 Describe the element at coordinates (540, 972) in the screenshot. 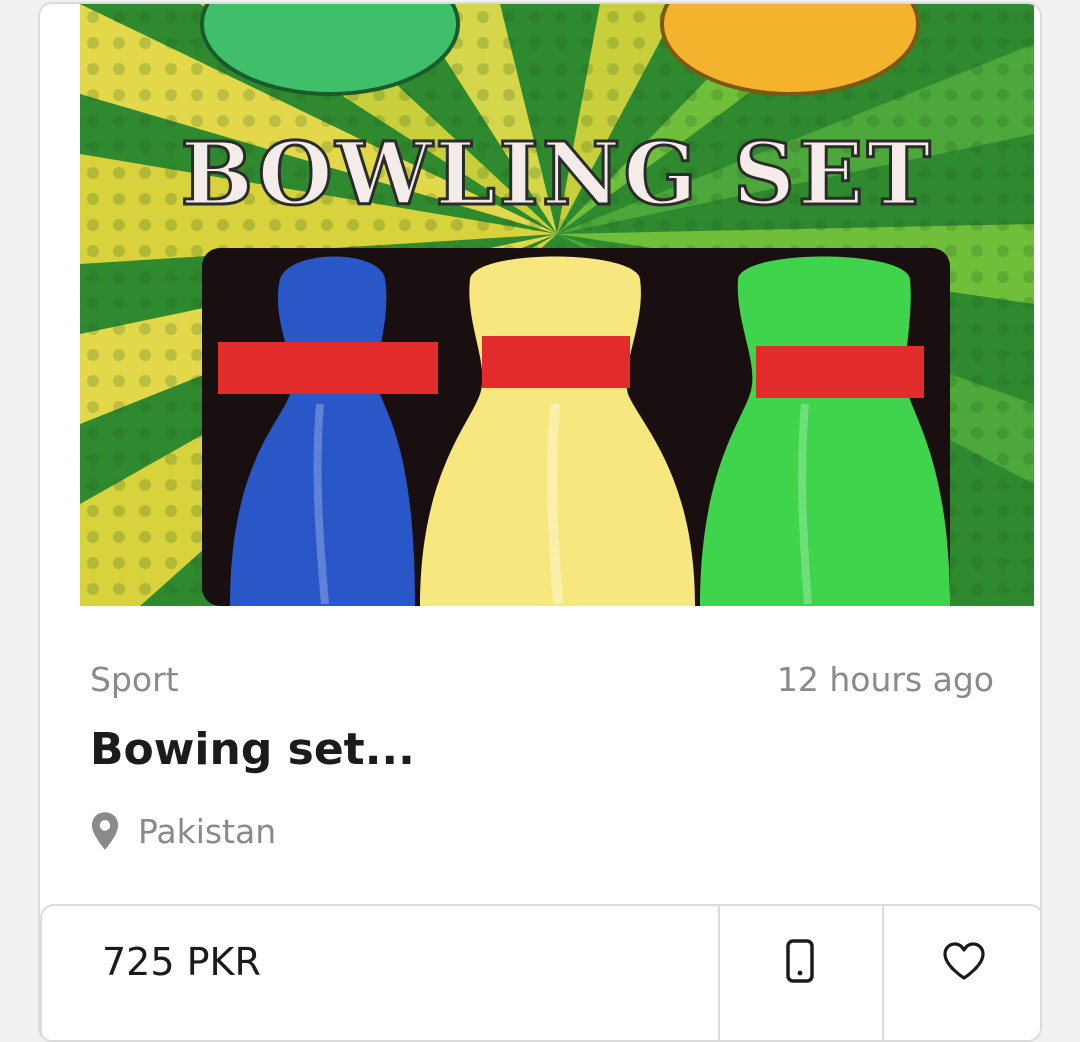

I see `card-footer: 725 PKR` at that location.